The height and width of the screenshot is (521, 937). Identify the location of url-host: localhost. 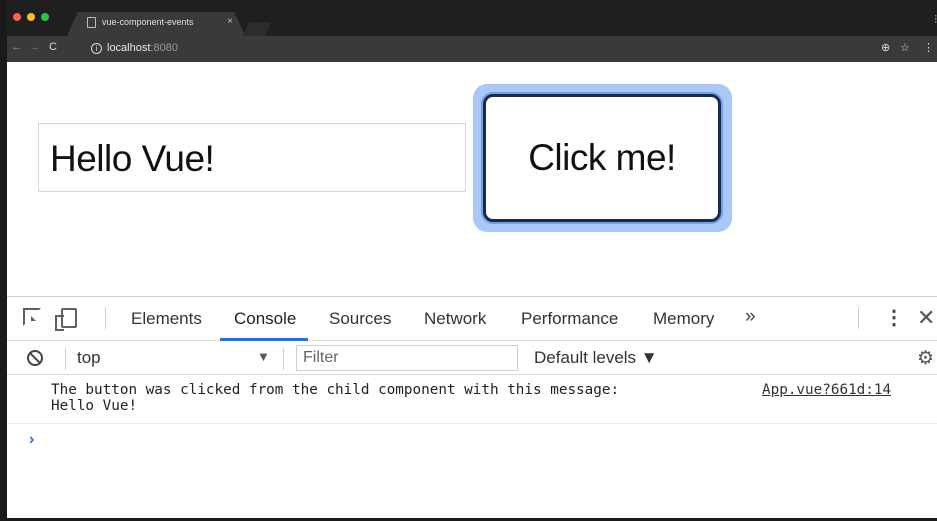
(129, 48).